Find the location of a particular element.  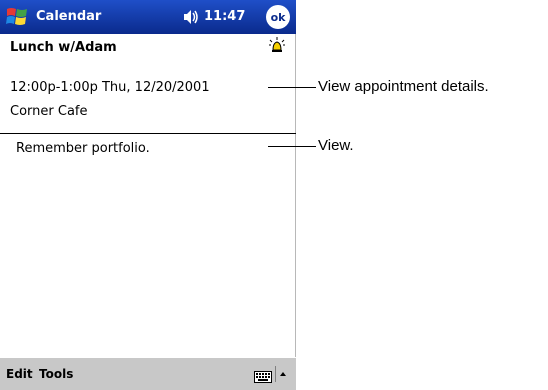

callout-line-view is located at coordinates (292, 146).